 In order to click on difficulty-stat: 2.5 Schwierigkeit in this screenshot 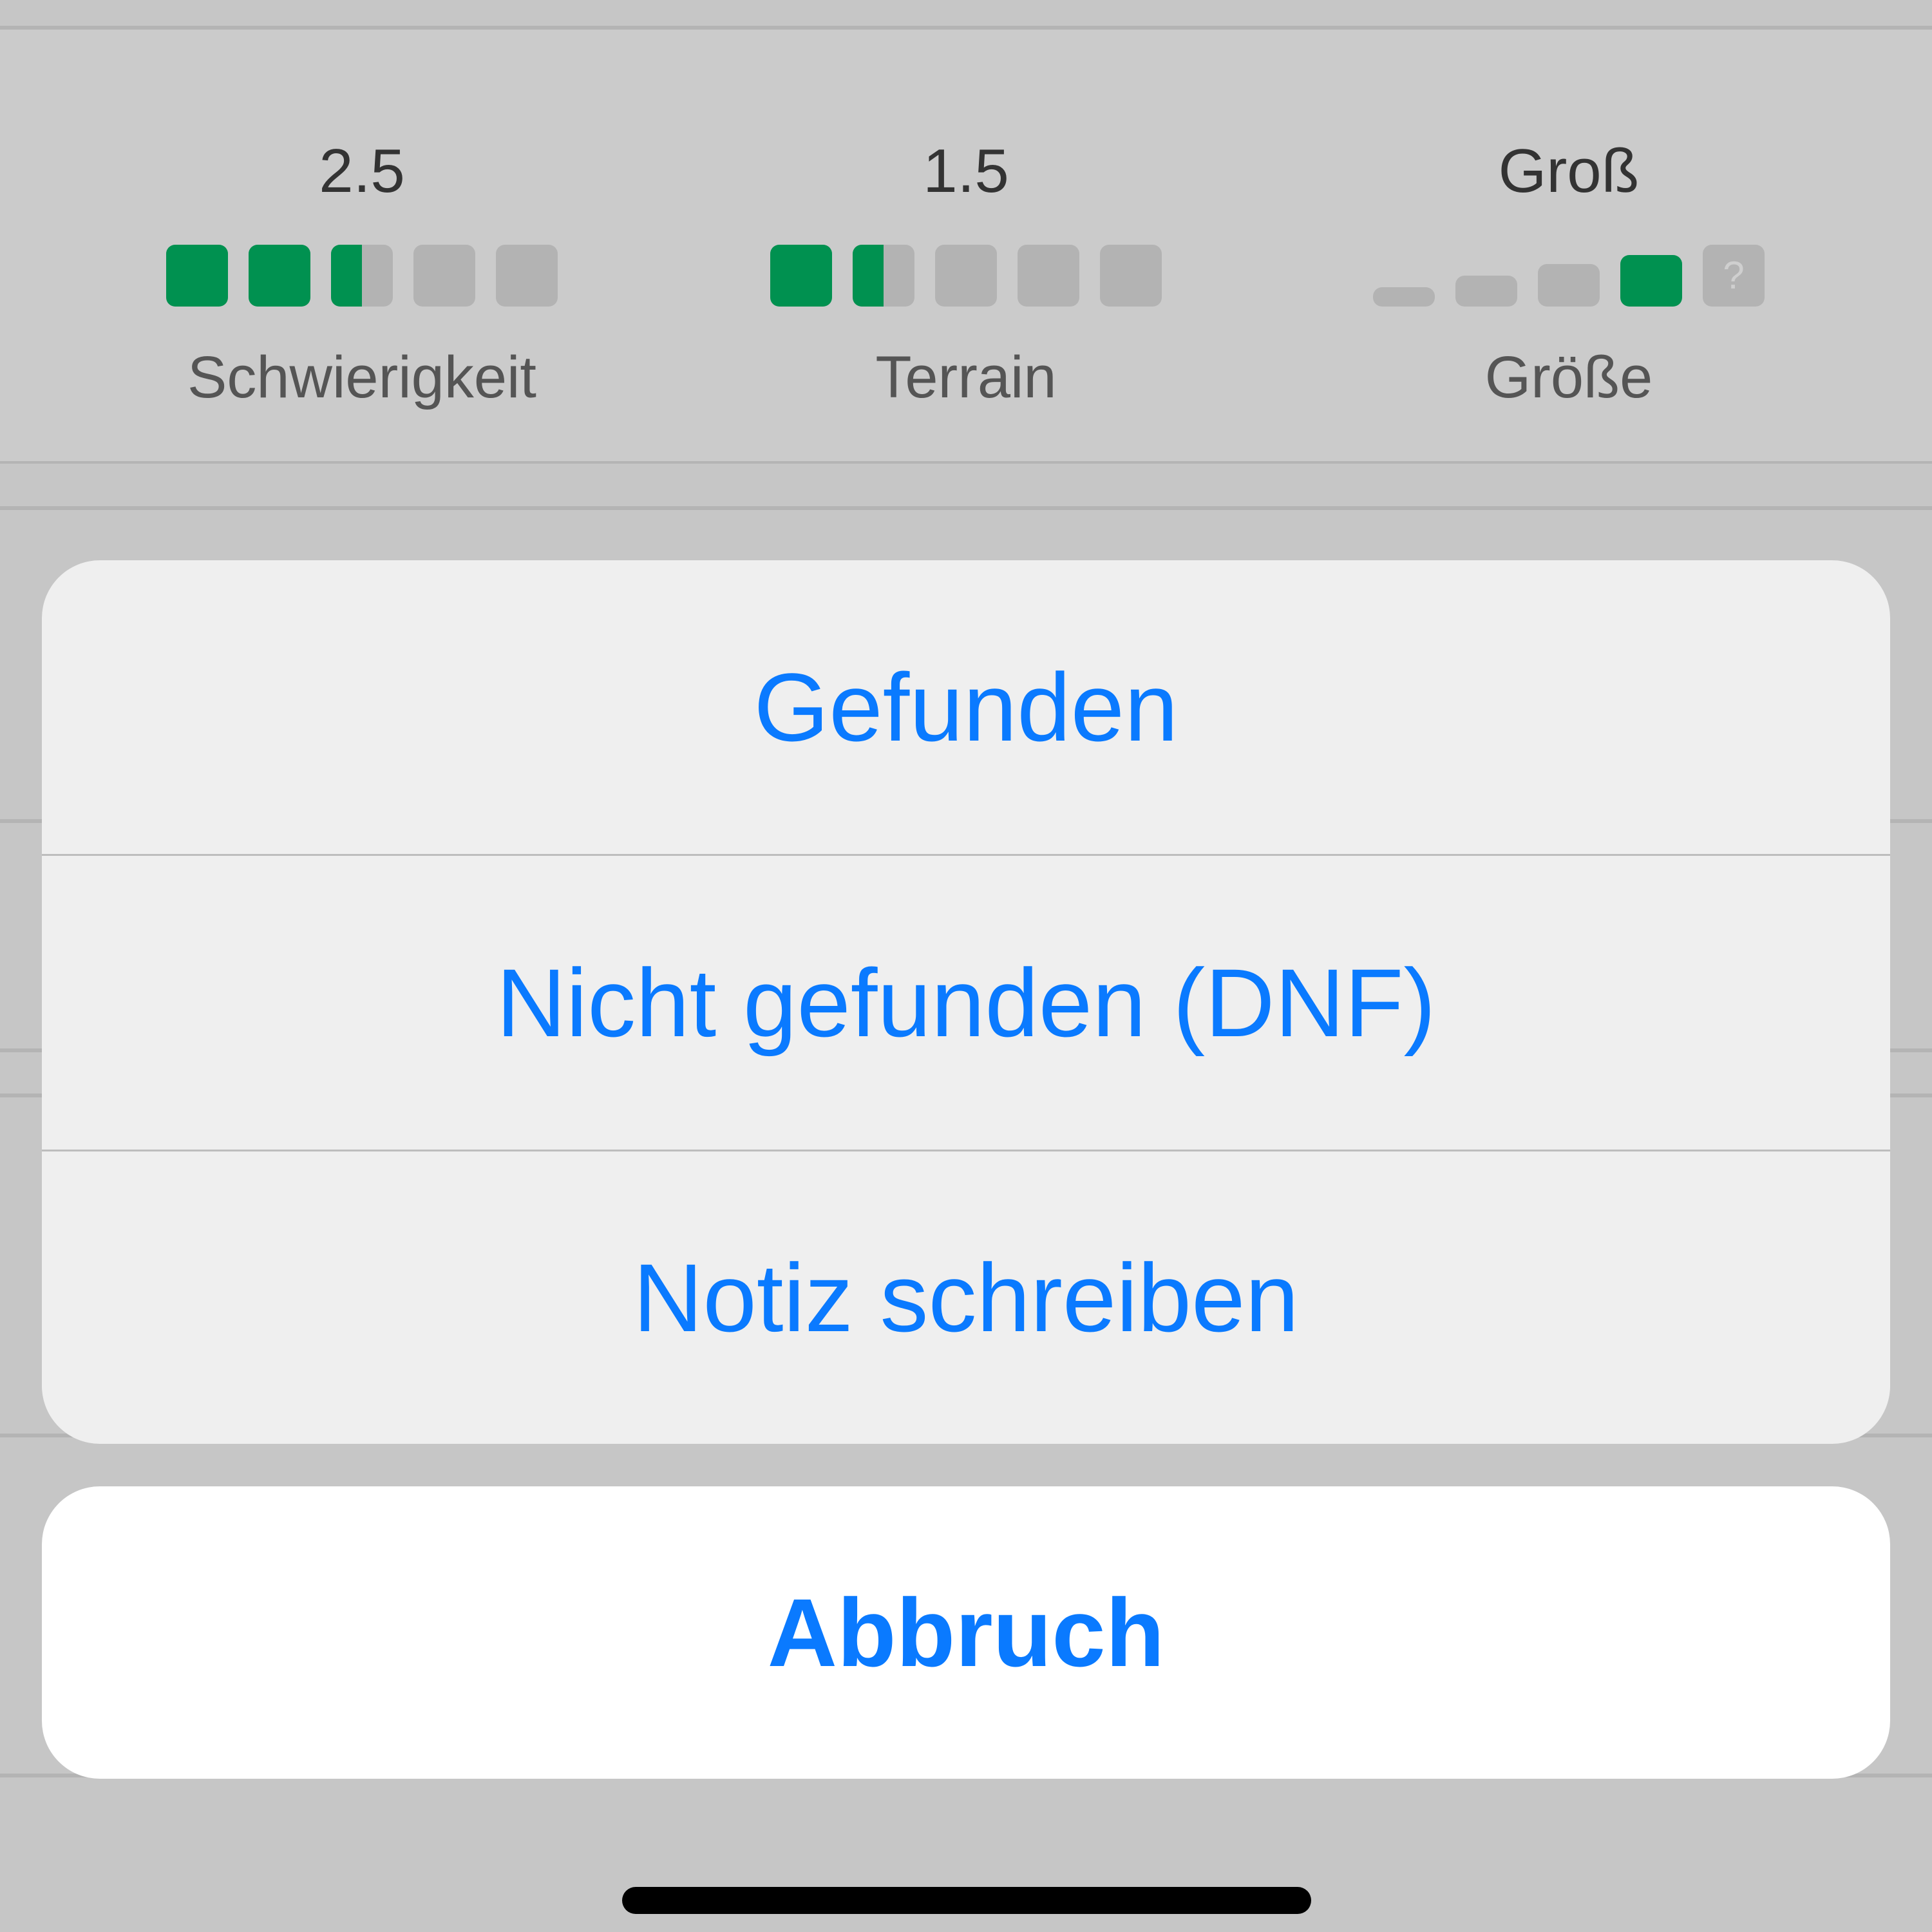, I will do `click(362, 246)`.